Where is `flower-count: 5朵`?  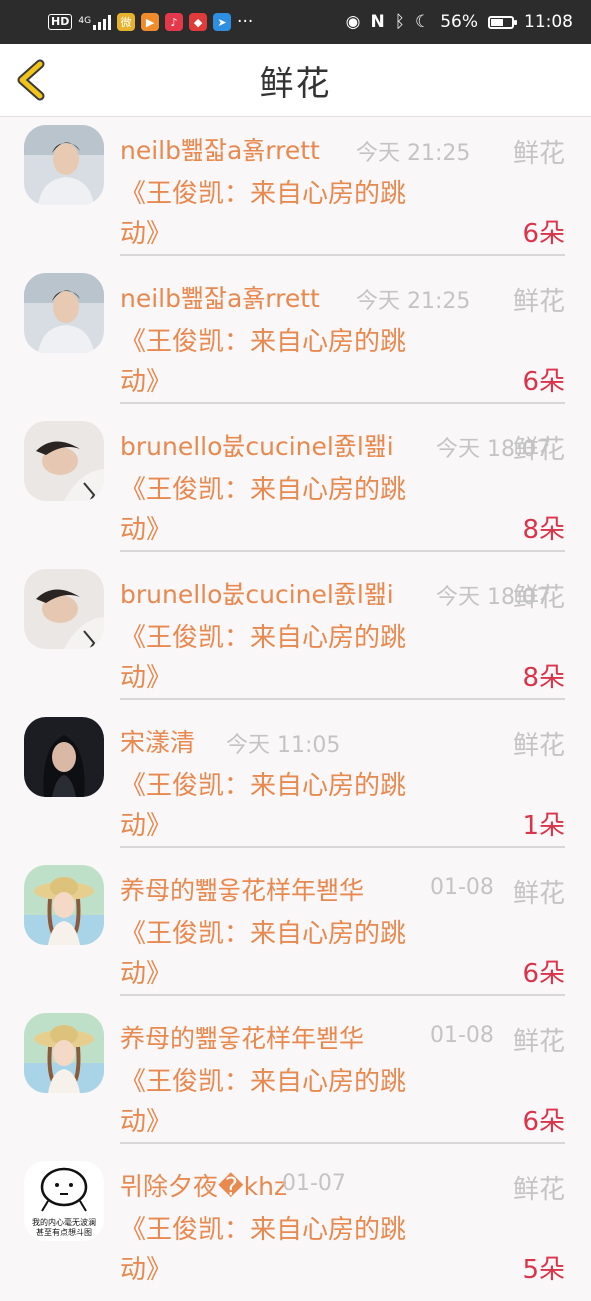 flower-count: 5朵 is located at coordinates (543, 1270).